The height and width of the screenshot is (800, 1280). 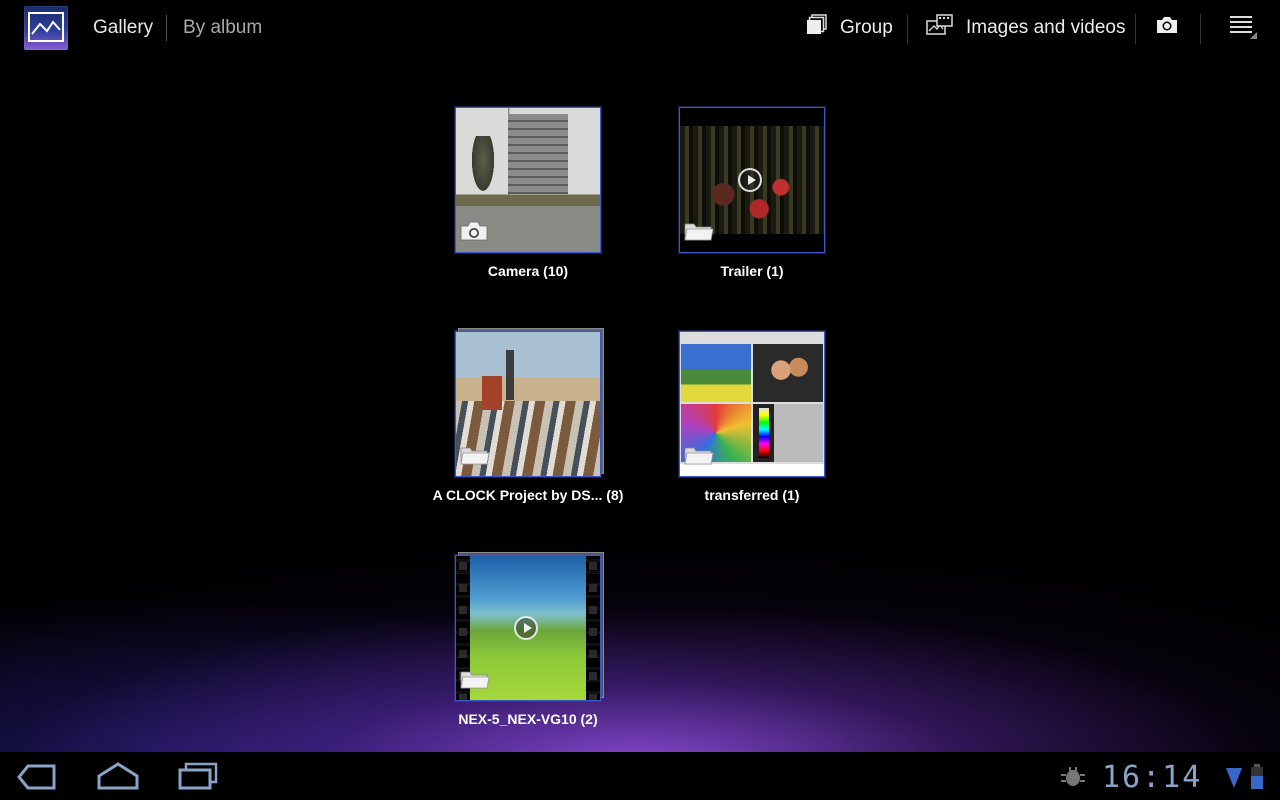 What do you see at coordinates (640, 28) in the screenshot?
I see `action-bar: Gallery By album Group Images and videos` at bounding box center [640, 28].